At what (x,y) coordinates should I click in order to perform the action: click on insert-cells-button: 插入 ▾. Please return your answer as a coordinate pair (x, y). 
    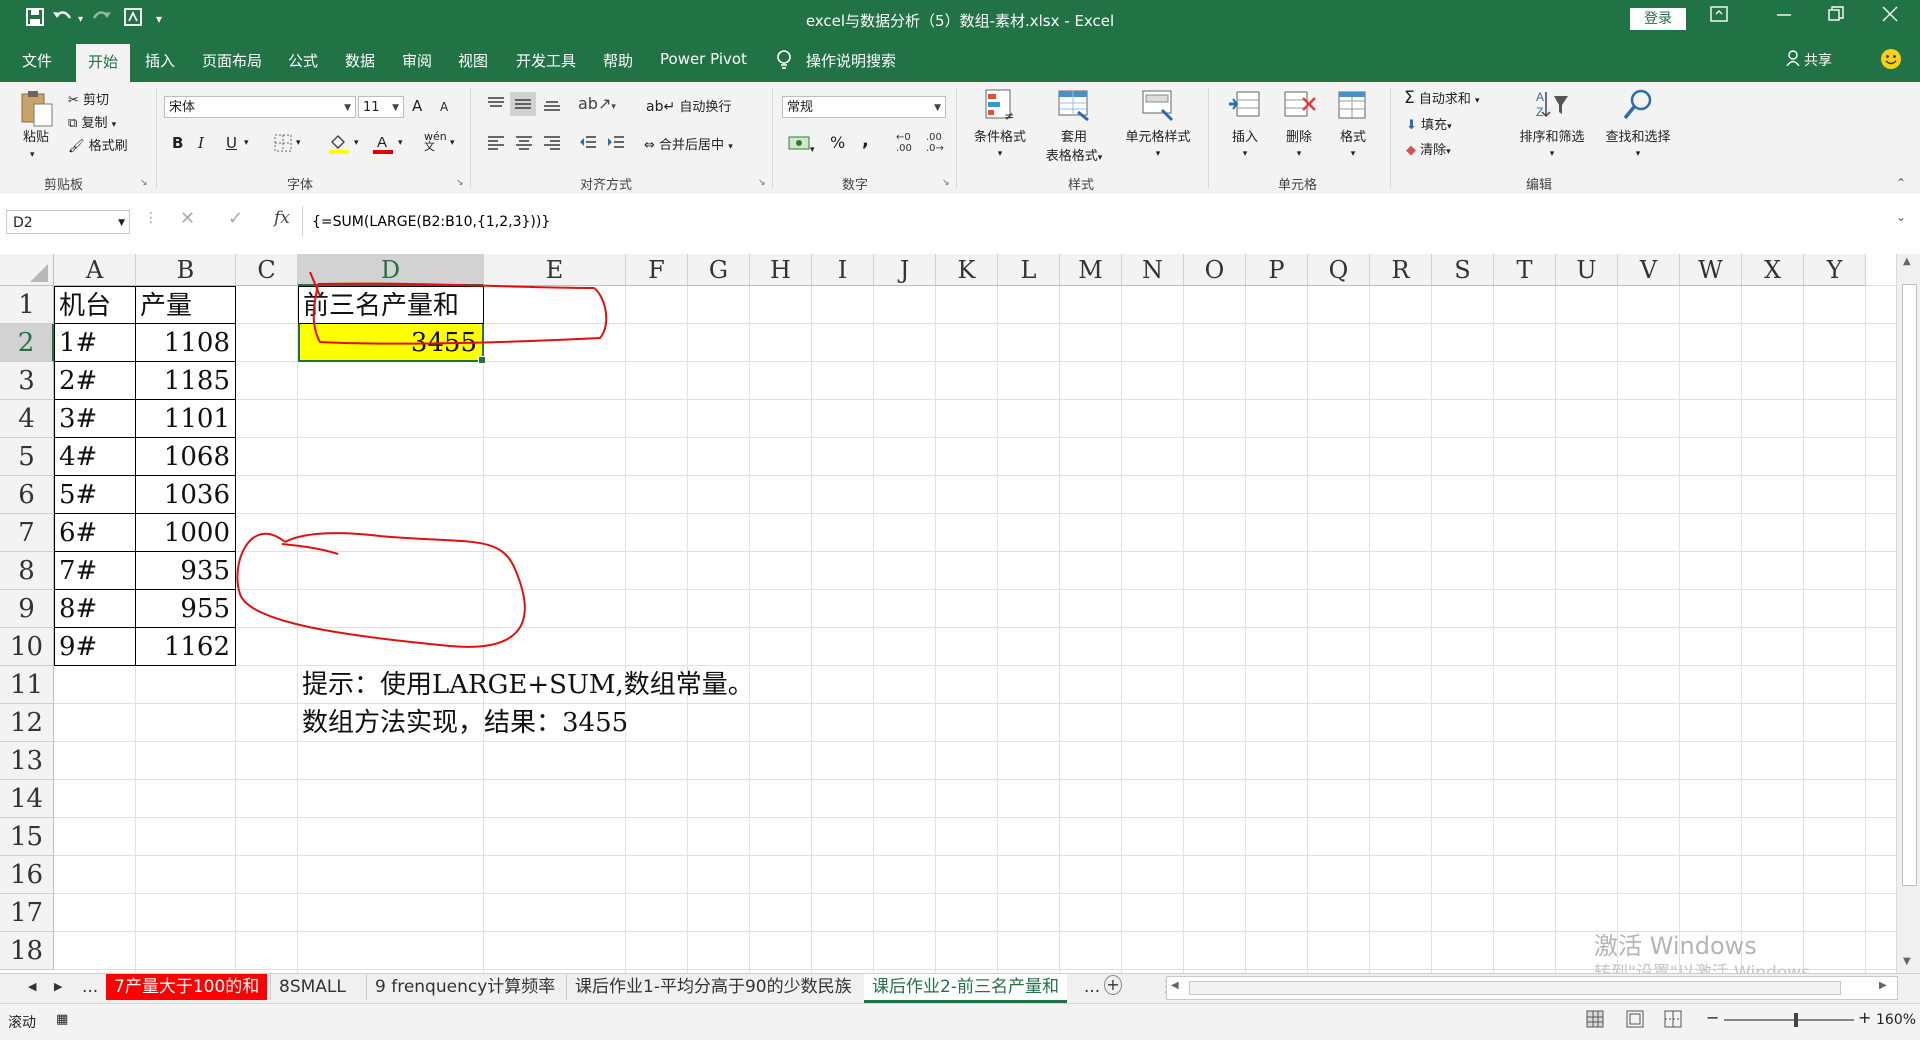
    Looking at the image, I should click on (1245, 124).